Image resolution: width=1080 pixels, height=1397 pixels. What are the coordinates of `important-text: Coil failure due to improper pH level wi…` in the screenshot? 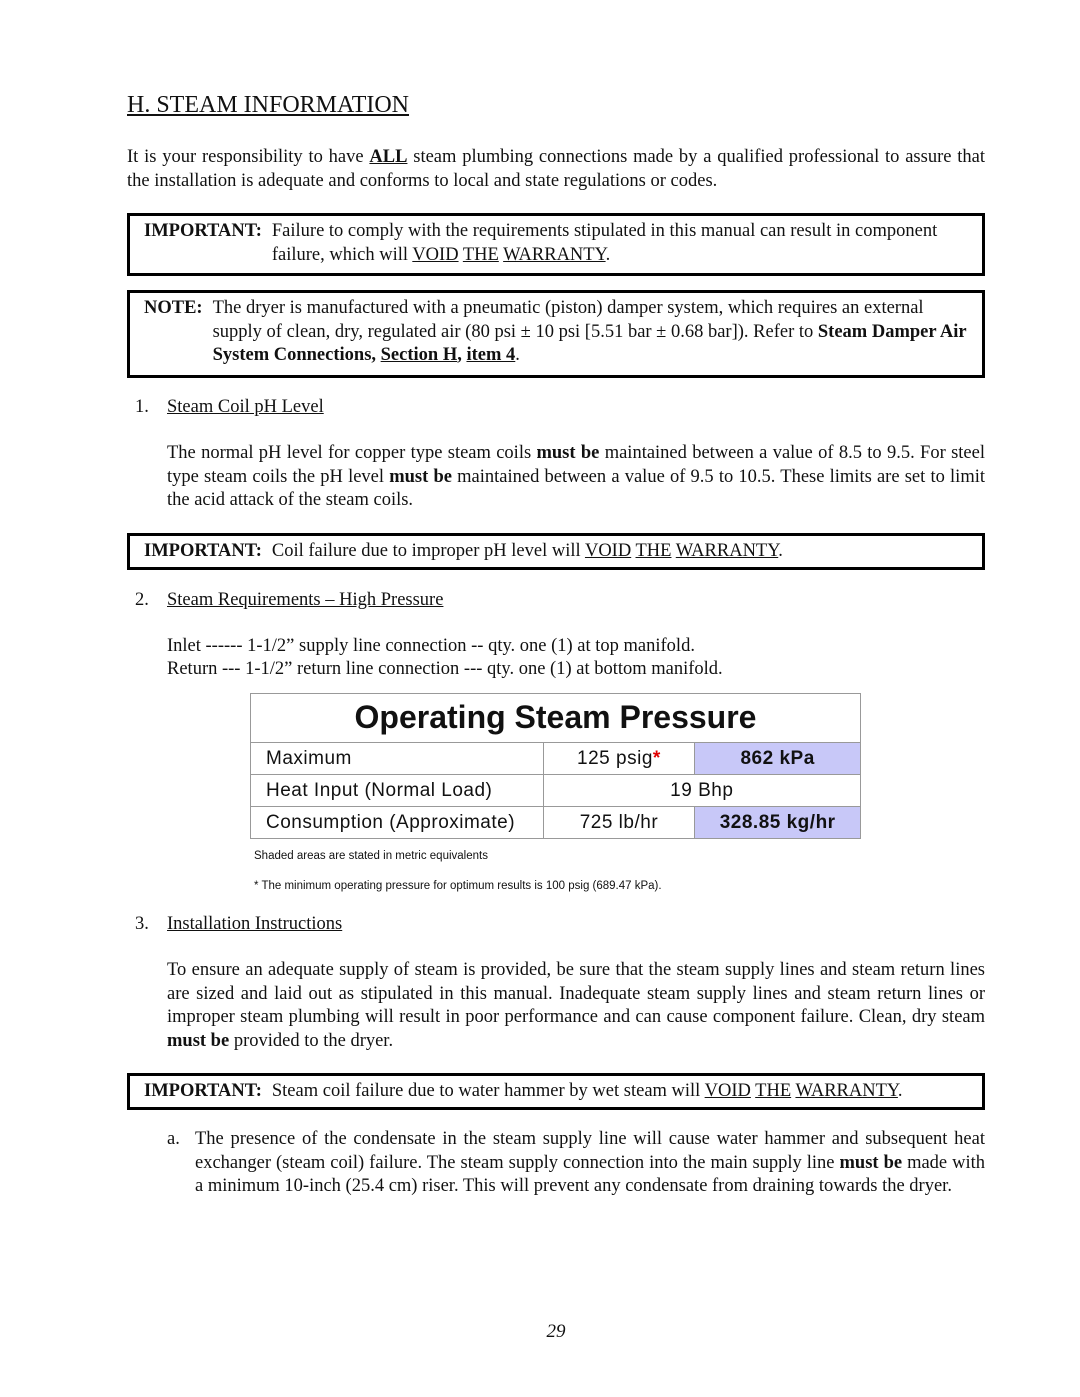 It's located at (621, 551).